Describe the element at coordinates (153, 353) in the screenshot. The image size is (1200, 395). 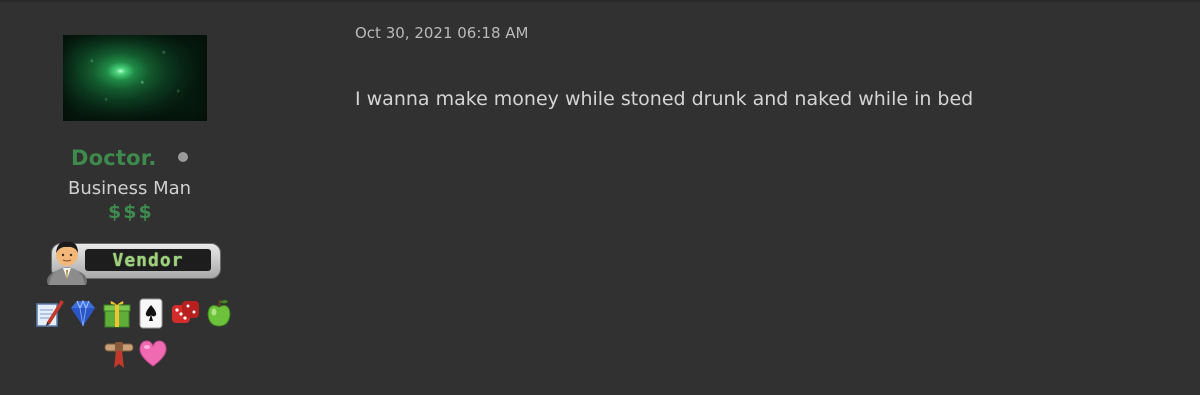
I see `pink-heart-award-icon` at that location.